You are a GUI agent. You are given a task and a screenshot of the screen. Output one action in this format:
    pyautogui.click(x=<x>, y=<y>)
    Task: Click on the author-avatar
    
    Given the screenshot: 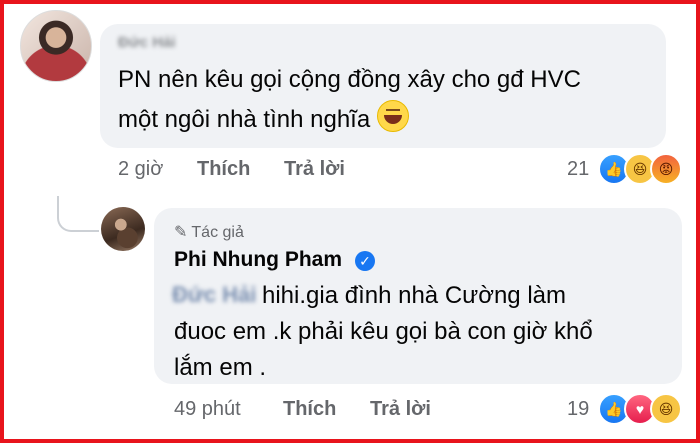 What is the action you would take?
    pyautogui.click(x=123, y=229)
    